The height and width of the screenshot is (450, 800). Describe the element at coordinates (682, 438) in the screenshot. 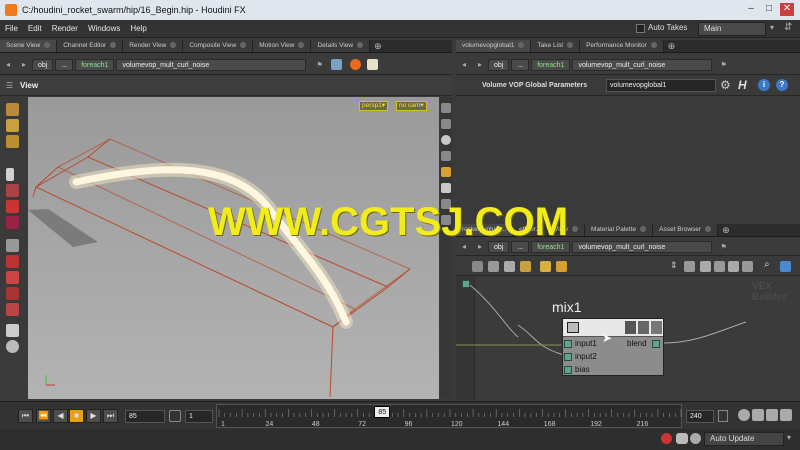

I see `message-icon` at that location.